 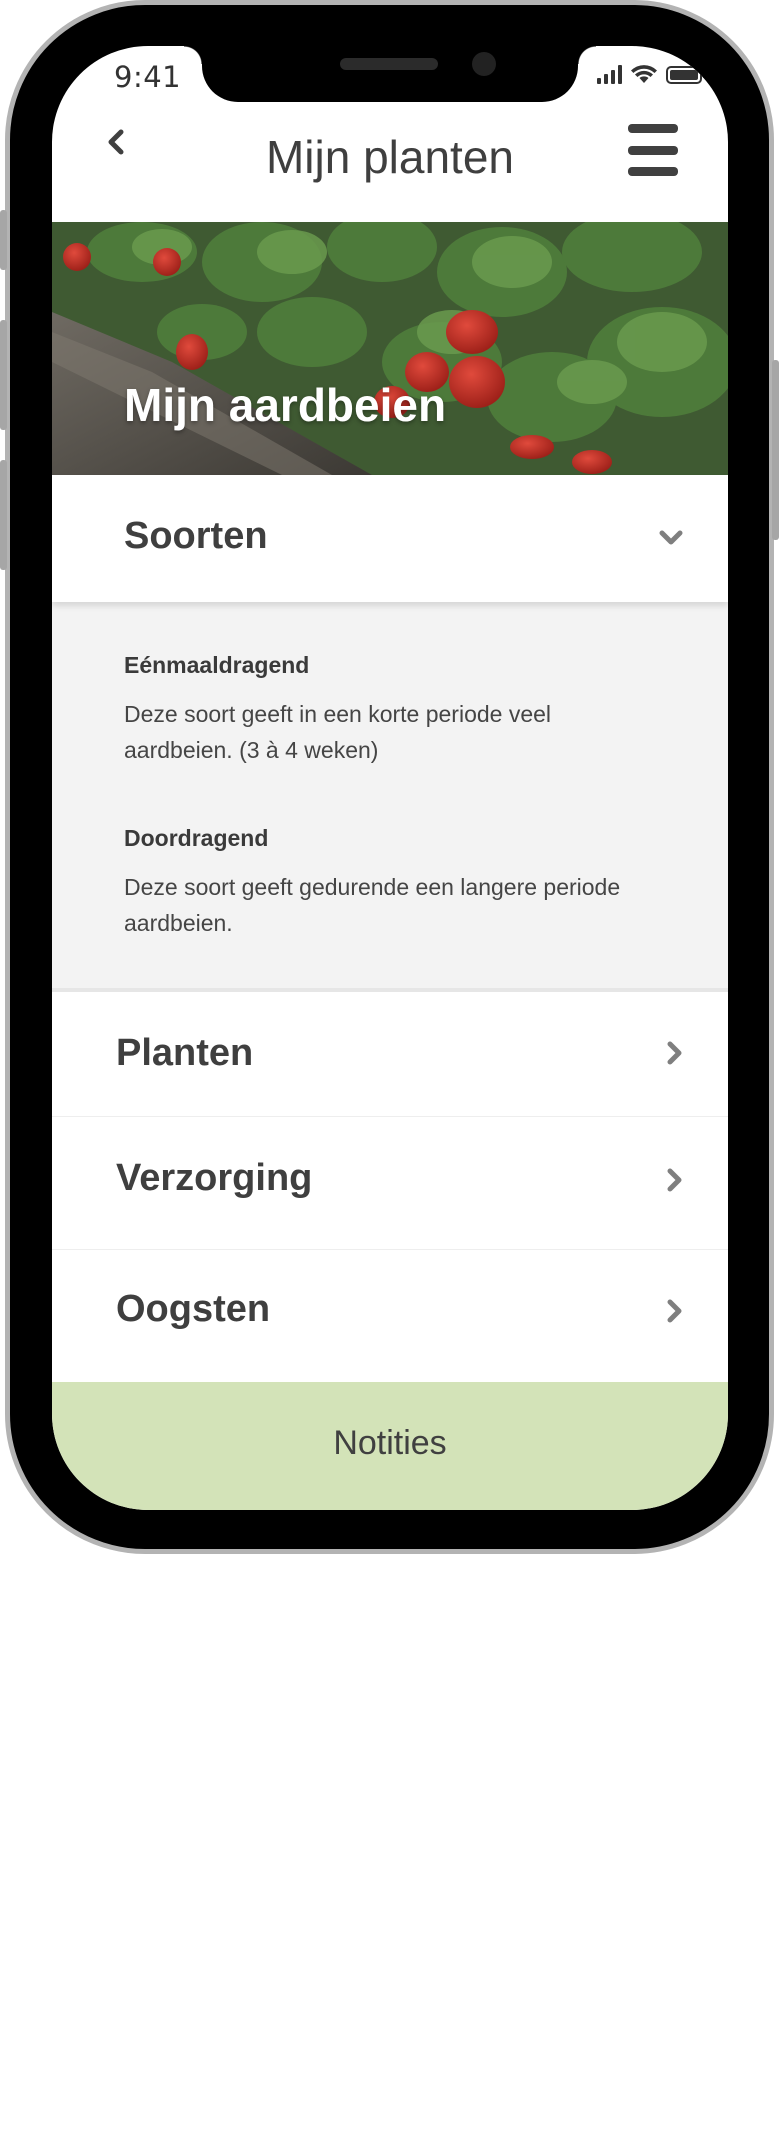 What do you see at coordinates (686, 75) in the screenshot?
I see `battery-icon` at bounding box center [686, 75].